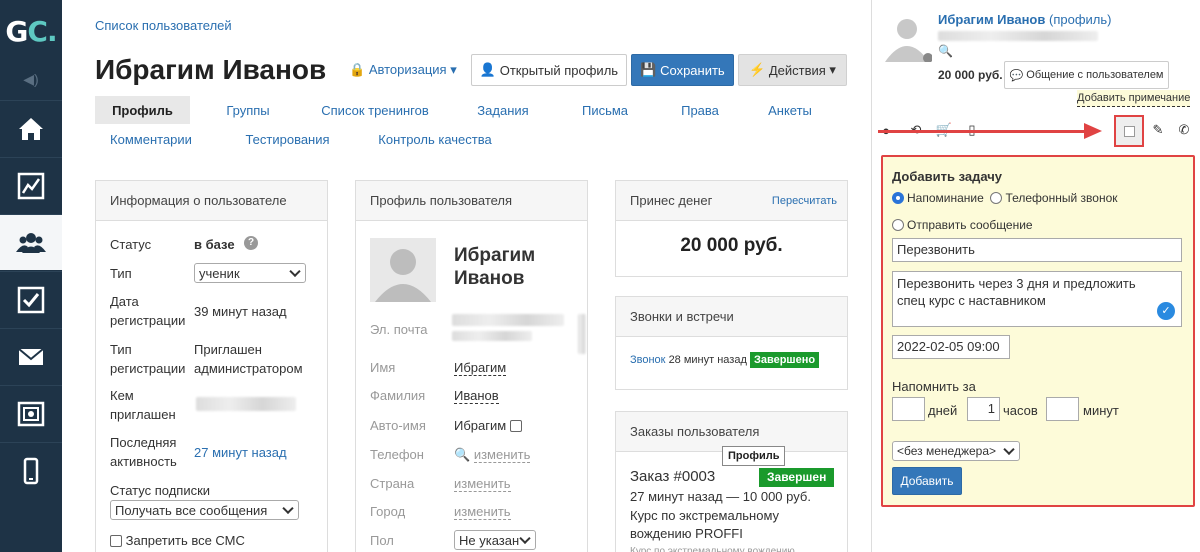 The width and height of the screenshot is (1200, 552). What do you see at coordinates (482, 484) in the screenshot?
I see `country-change-link: изменить` at bounding box center [482, 484].